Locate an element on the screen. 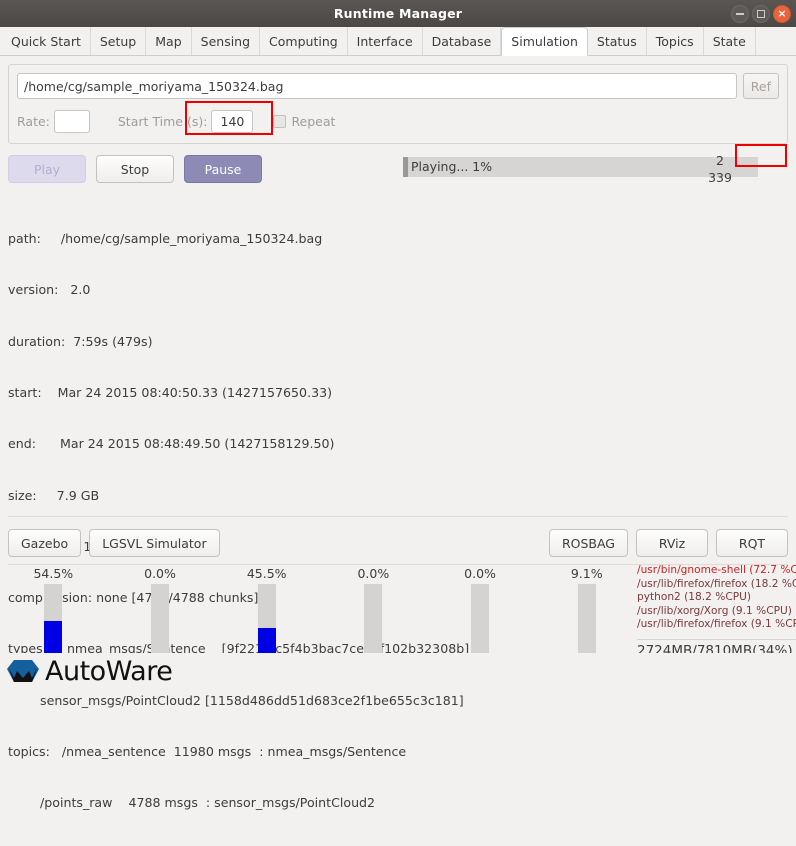  info-line-size: size: 7.9 GB is located at coordinates (54, 495).